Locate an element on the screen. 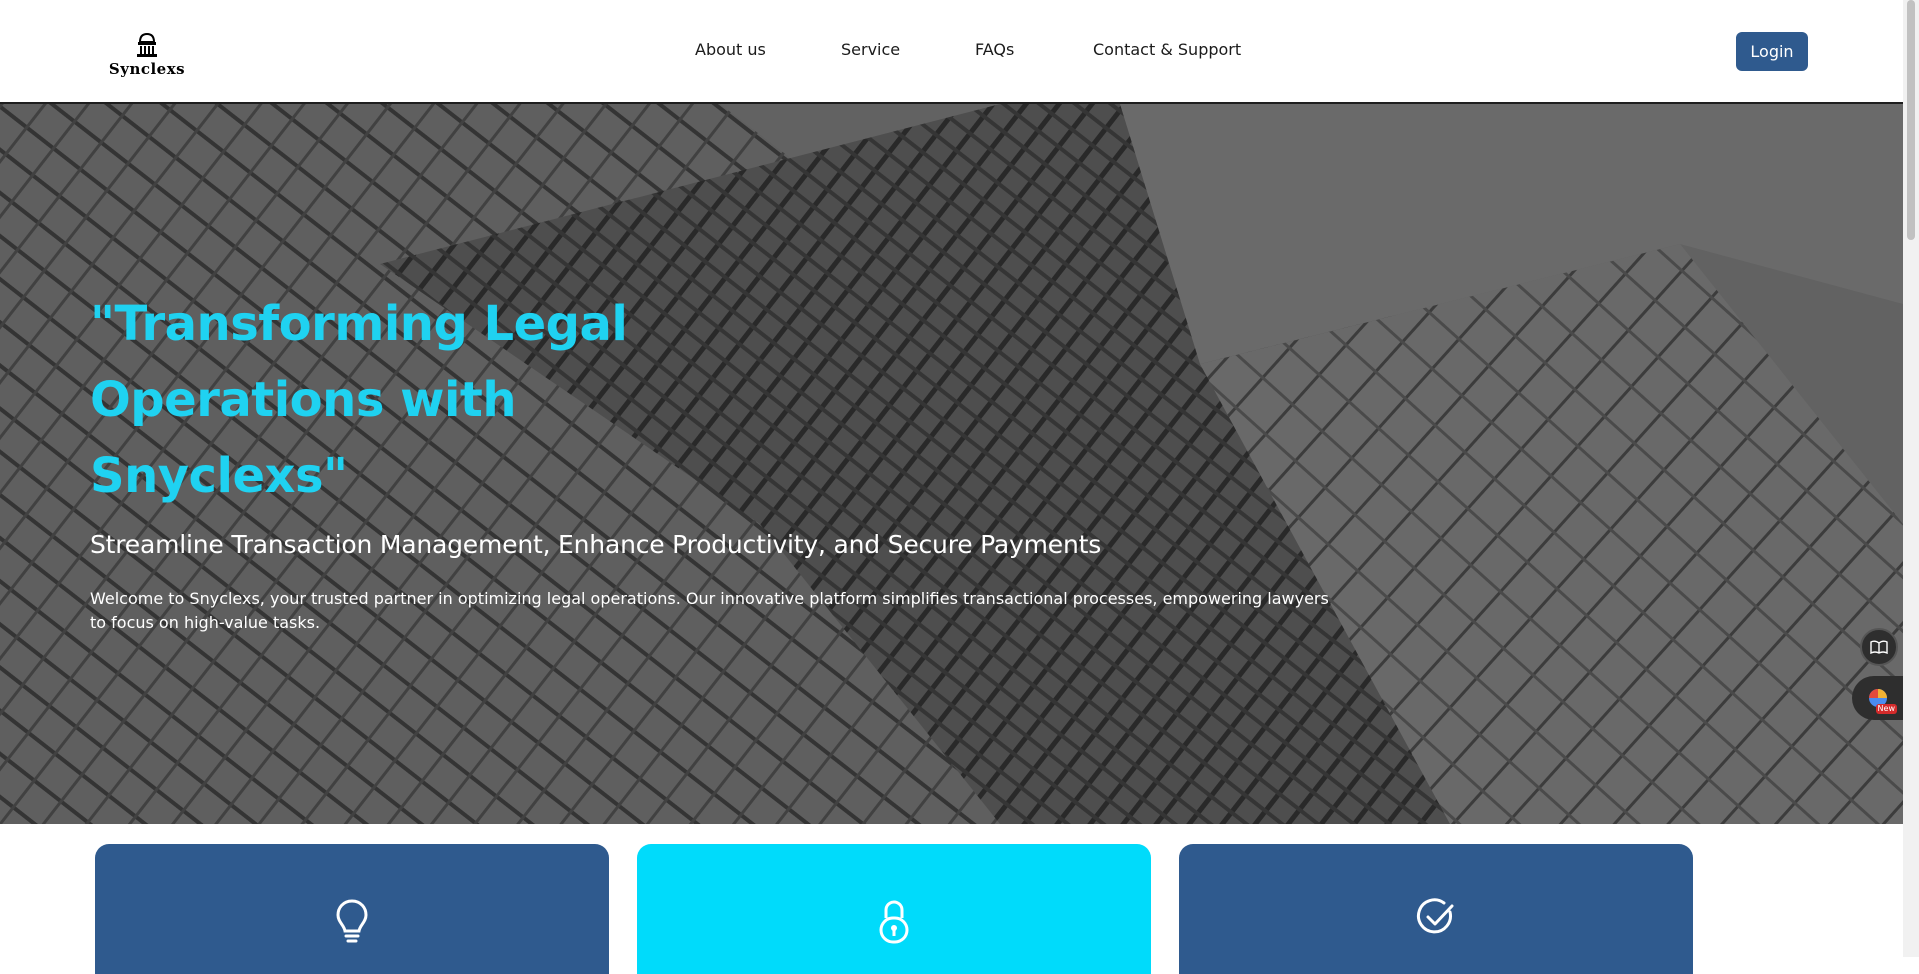 This screenshot has width=1919, height=974. reader-mode-button is located at coordinates (1879, 647).